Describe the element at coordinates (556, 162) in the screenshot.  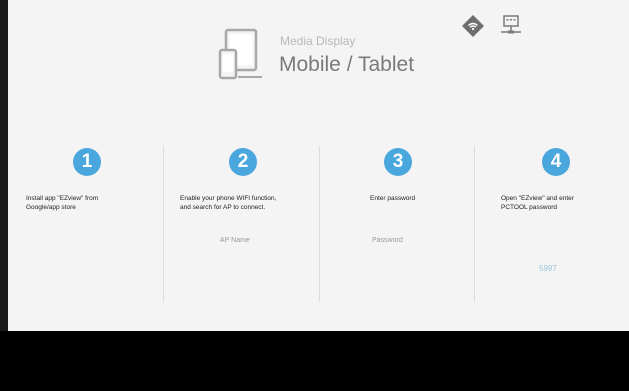
I see `step-4-badge: 4` at that location.